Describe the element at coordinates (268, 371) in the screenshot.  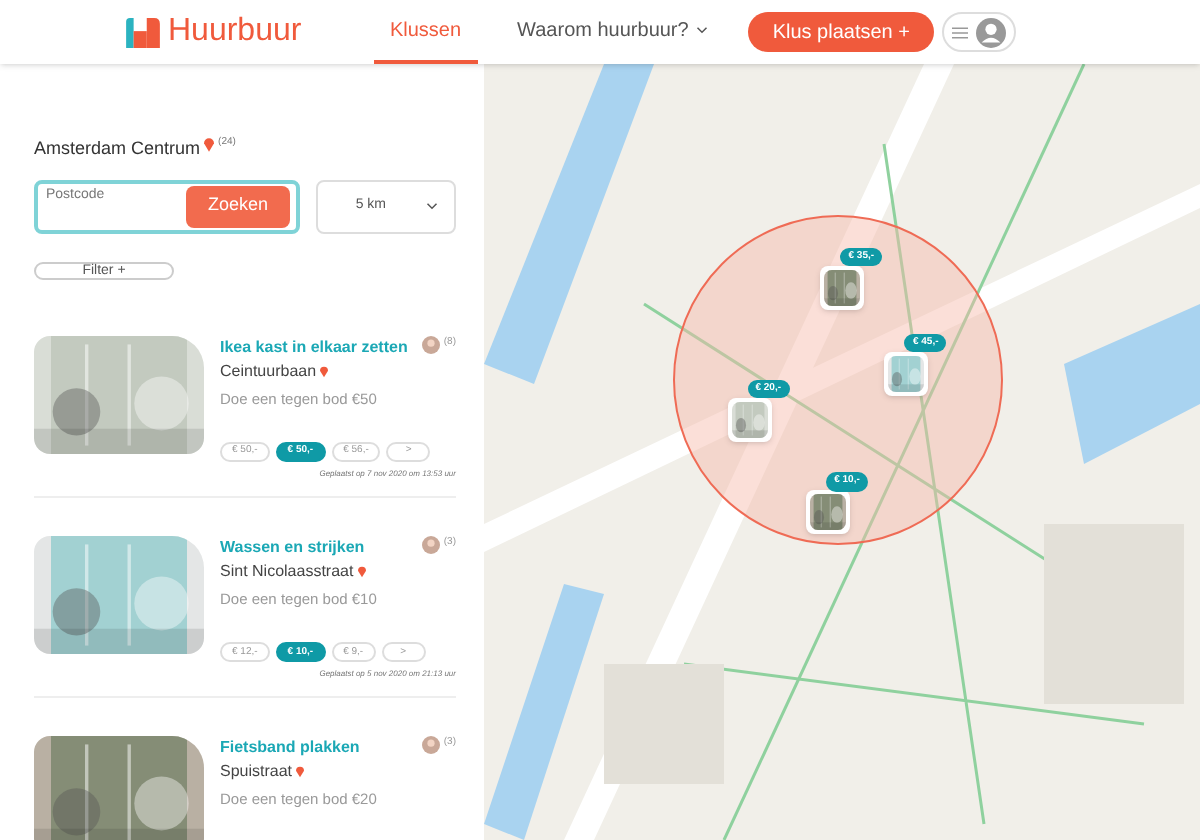
I see `street-name: Ceintuurbaan` at that location.